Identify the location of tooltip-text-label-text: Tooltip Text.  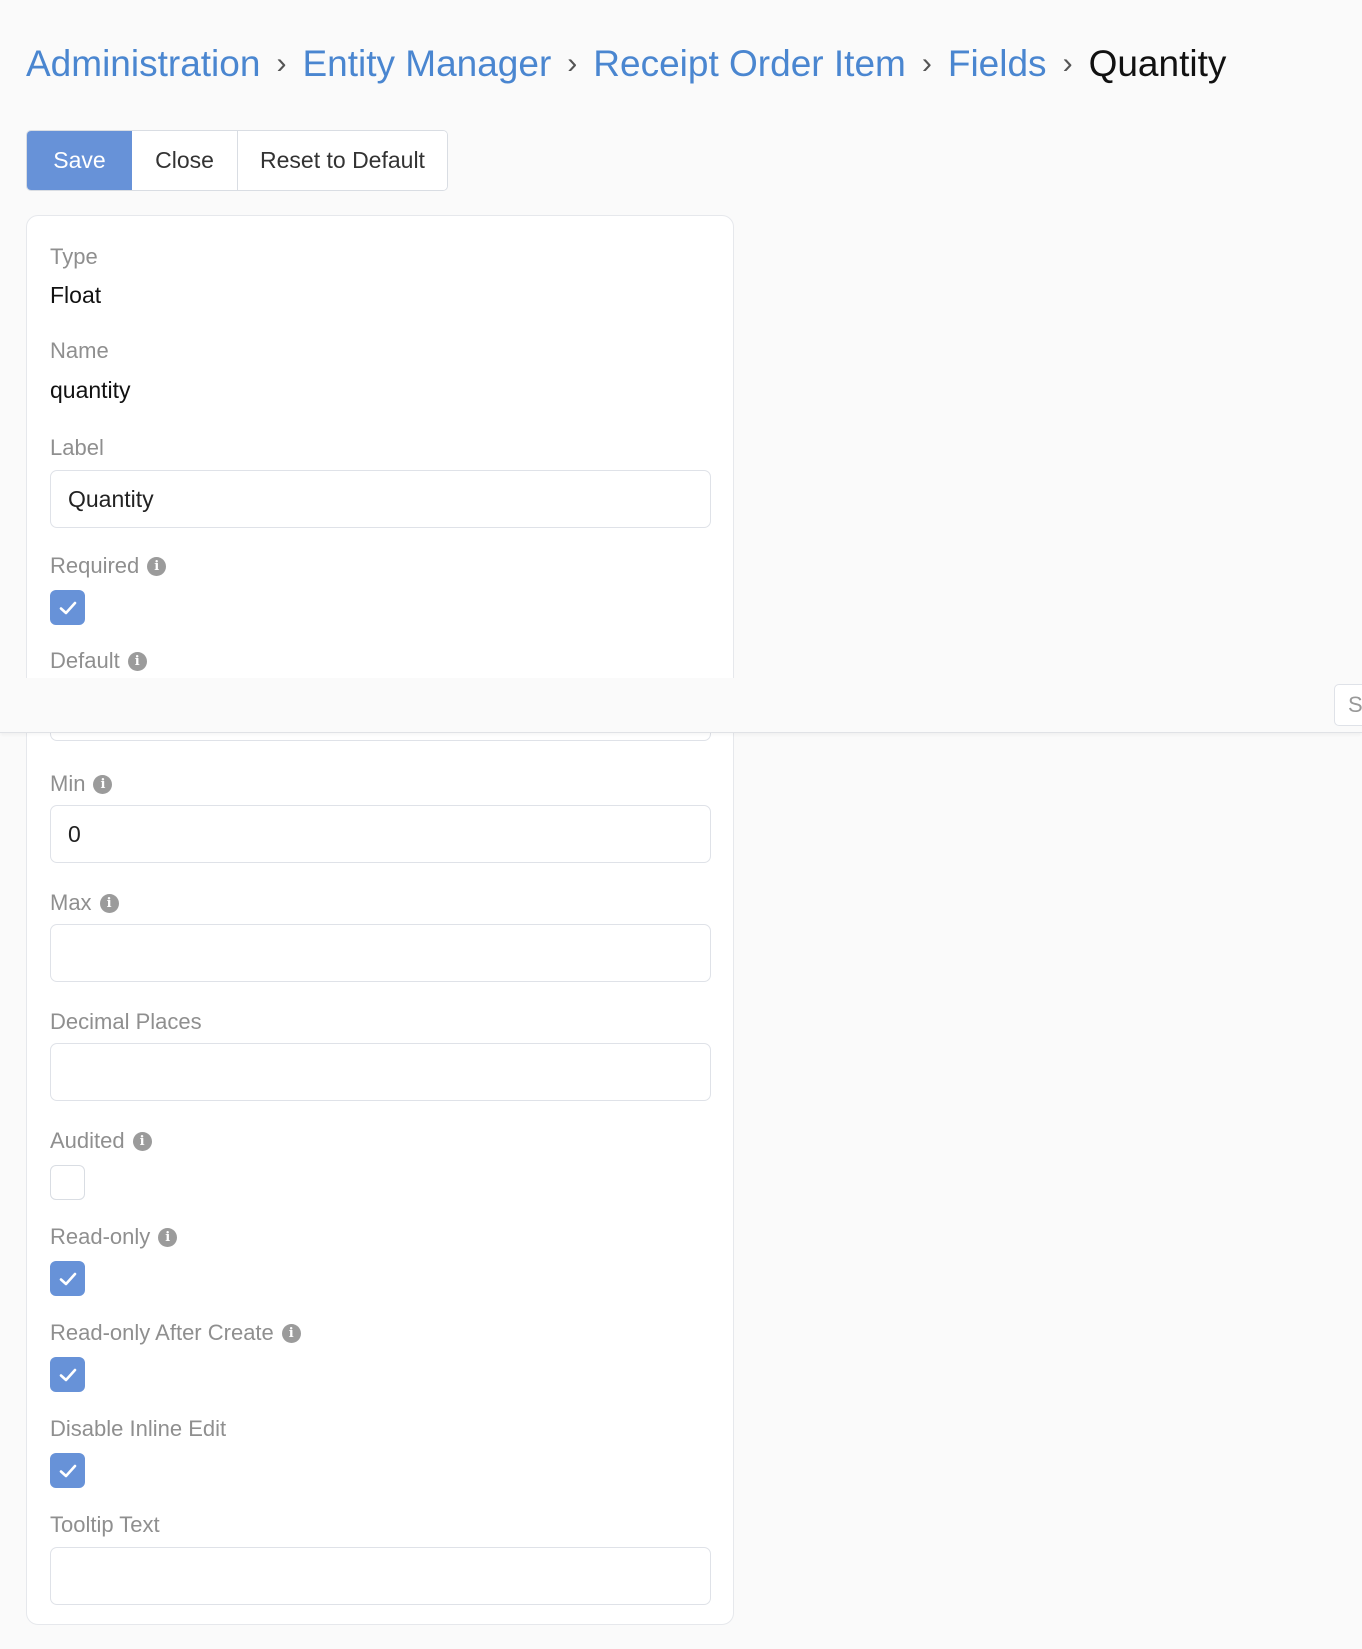
(105, 1524).